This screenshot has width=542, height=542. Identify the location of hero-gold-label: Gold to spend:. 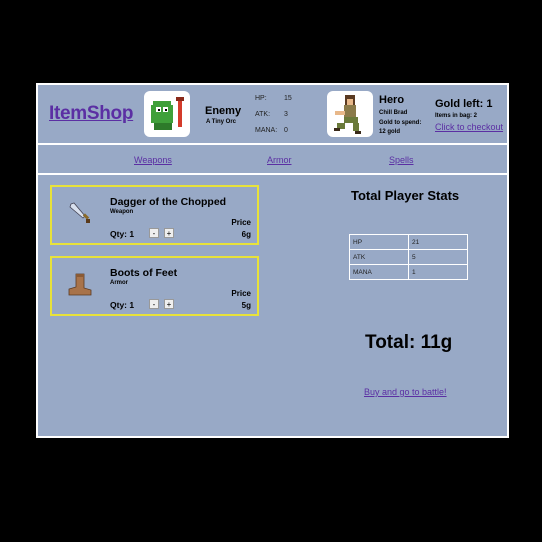
(400, 123).